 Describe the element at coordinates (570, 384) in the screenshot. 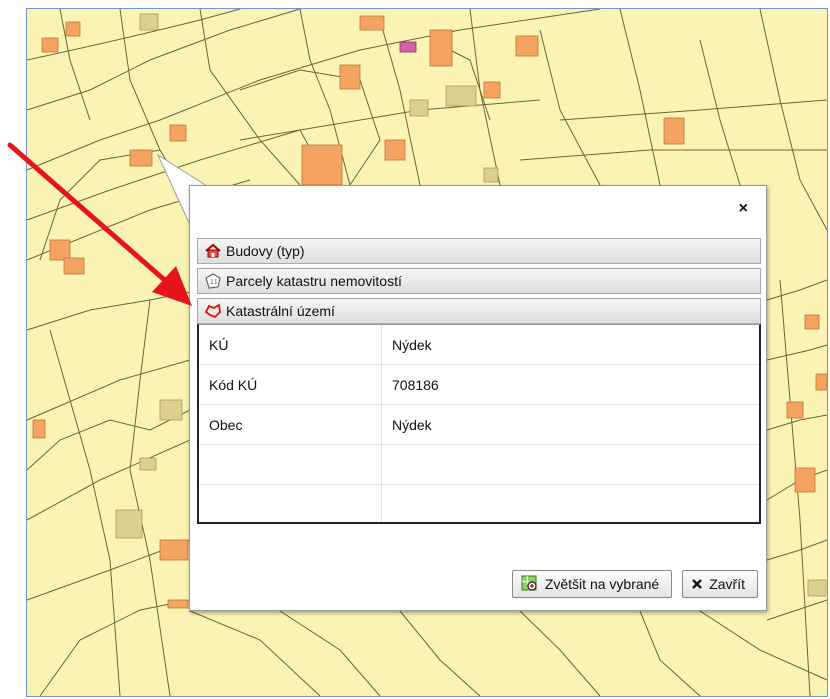

I see `attr-value: 708186` at that location.